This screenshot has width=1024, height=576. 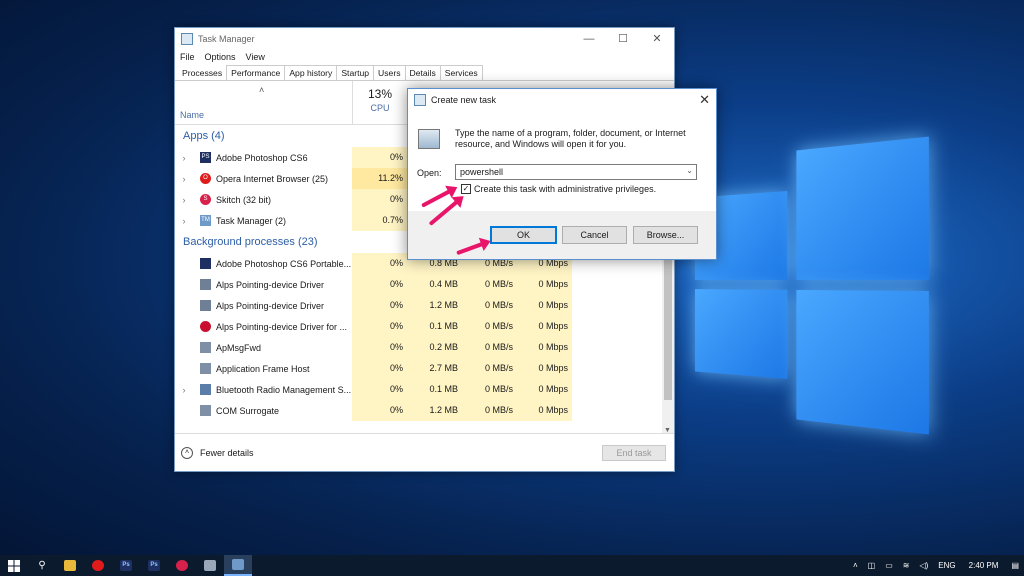 What do you see at coordinates (126, 565) in the screenshot?
I see `photoshop-icon: Ps` at bounding box center [126, 565].